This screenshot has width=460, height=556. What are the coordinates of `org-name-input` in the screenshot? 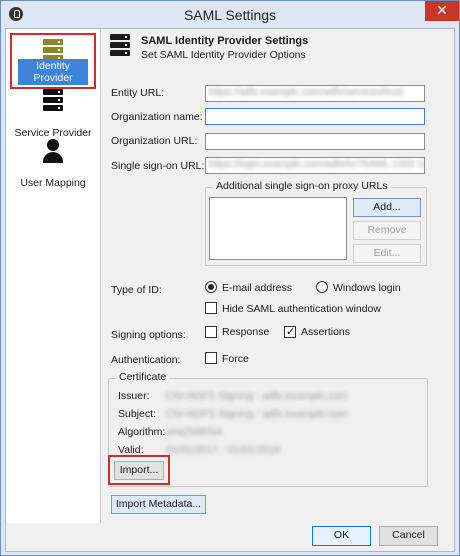 It's located at (315, 116).